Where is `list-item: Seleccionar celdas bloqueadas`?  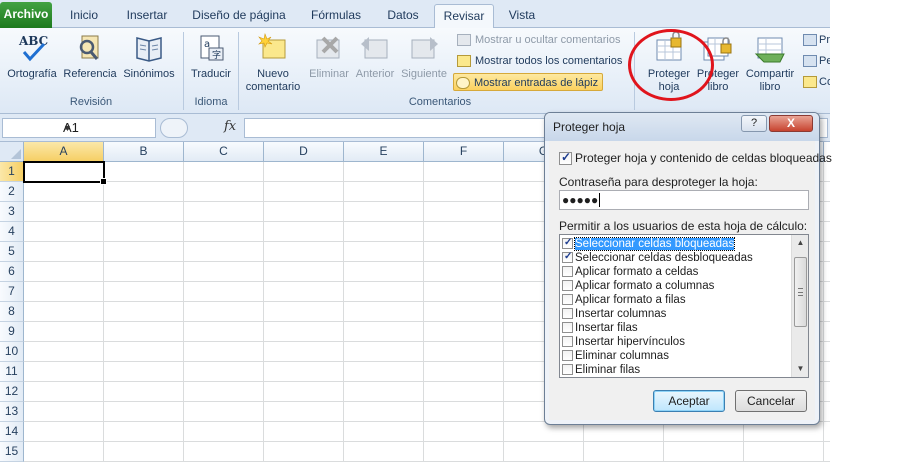
list-item: Seleccionar celdas bloqueadas is located at coordinates (676, 243).